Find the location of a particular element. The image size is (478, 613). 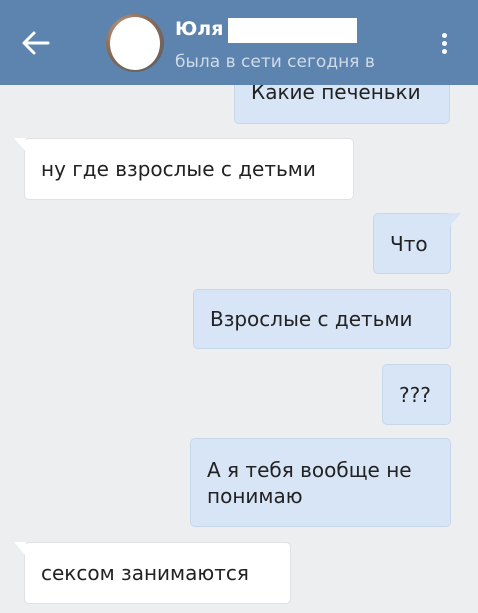

contact-status: была в сети сегодня в is located at coordinates (275, 62).